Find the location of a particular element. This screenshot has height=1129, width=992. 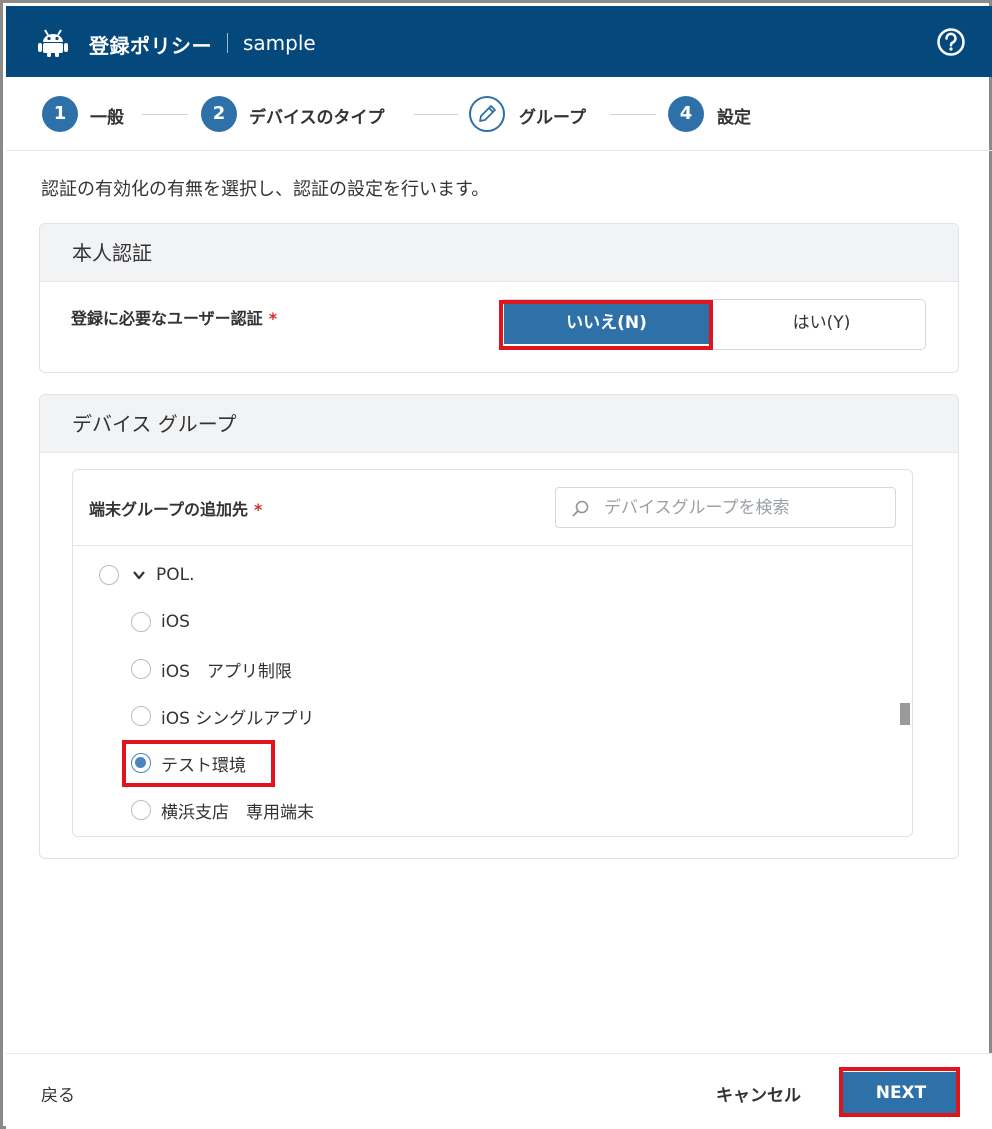

search-icon is located at coordinates (580, 508).